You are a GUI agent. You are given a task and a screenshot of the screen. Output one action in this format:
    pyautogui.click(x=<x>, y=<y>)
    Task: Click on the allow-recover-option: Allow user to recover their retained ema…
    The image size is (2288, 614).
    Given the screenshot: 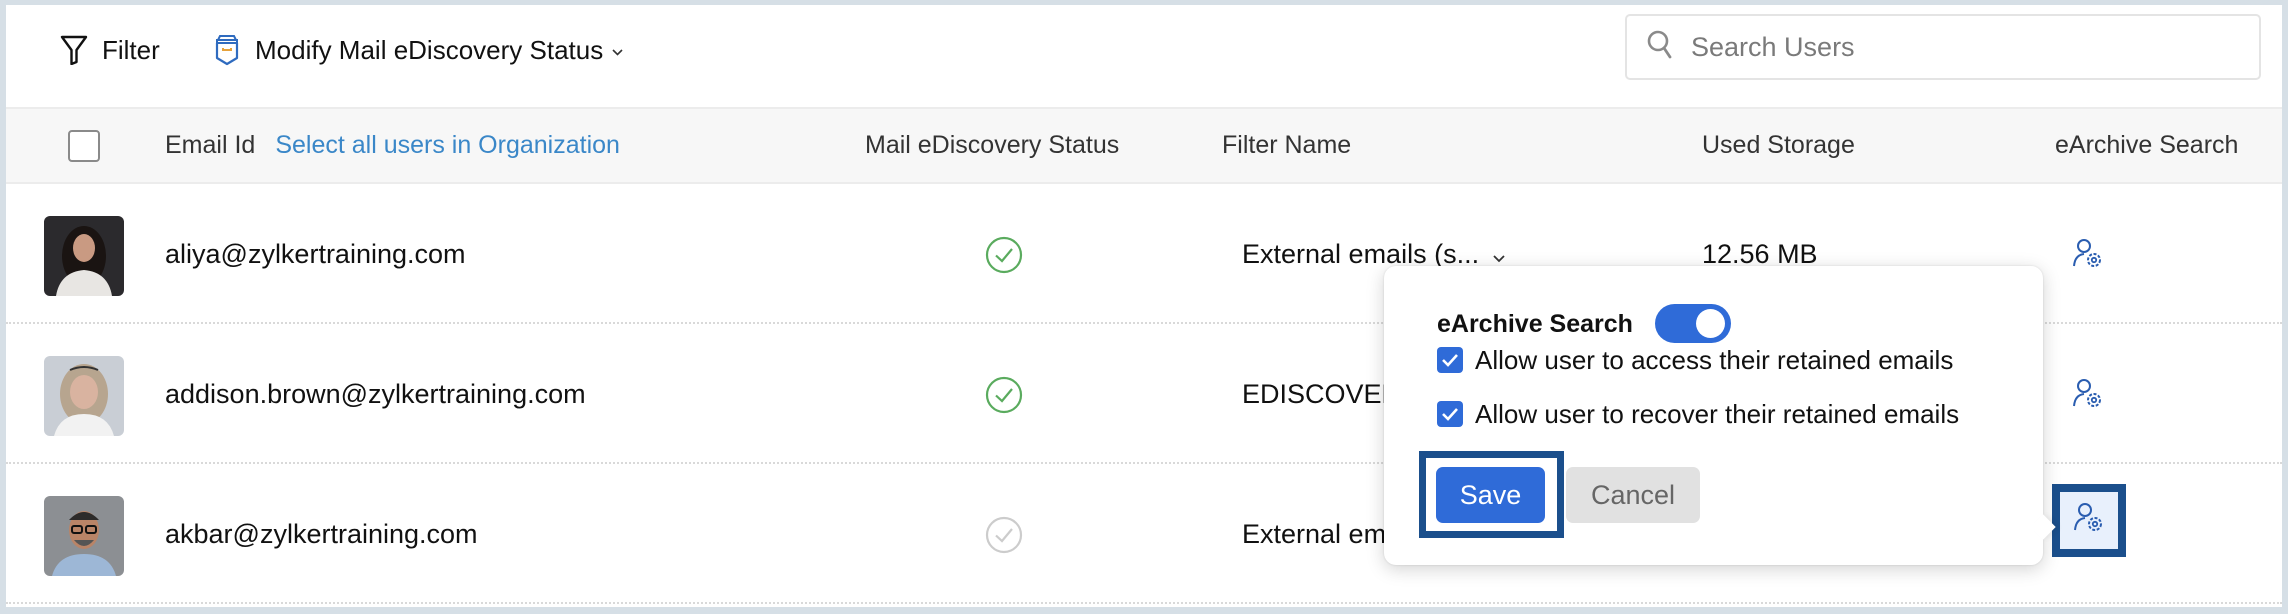 What is the action you would take?
    pyautogui.click(x=1698, y=413)
    